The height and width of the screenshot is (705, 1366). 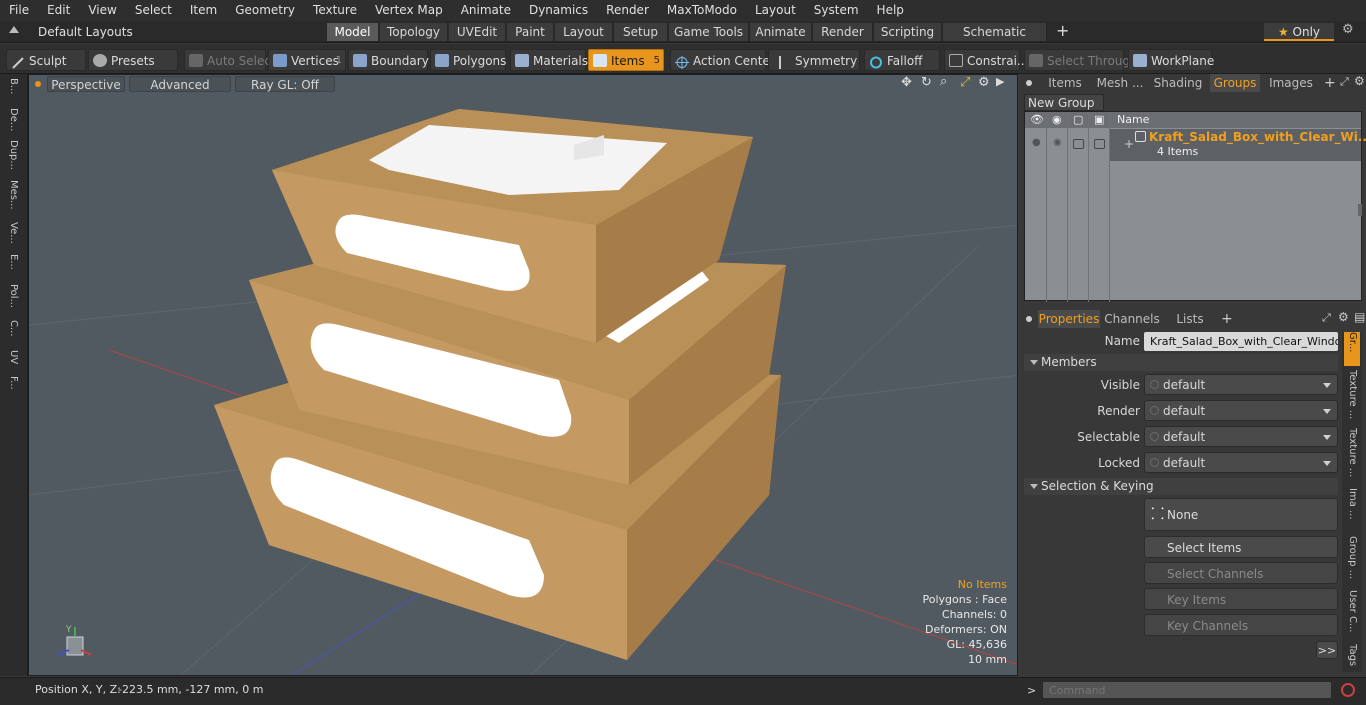 What do you see at coordinates (1291, 83) in the screenshot?
I see `tab-images: Images` at bounding box center [1291, 83].